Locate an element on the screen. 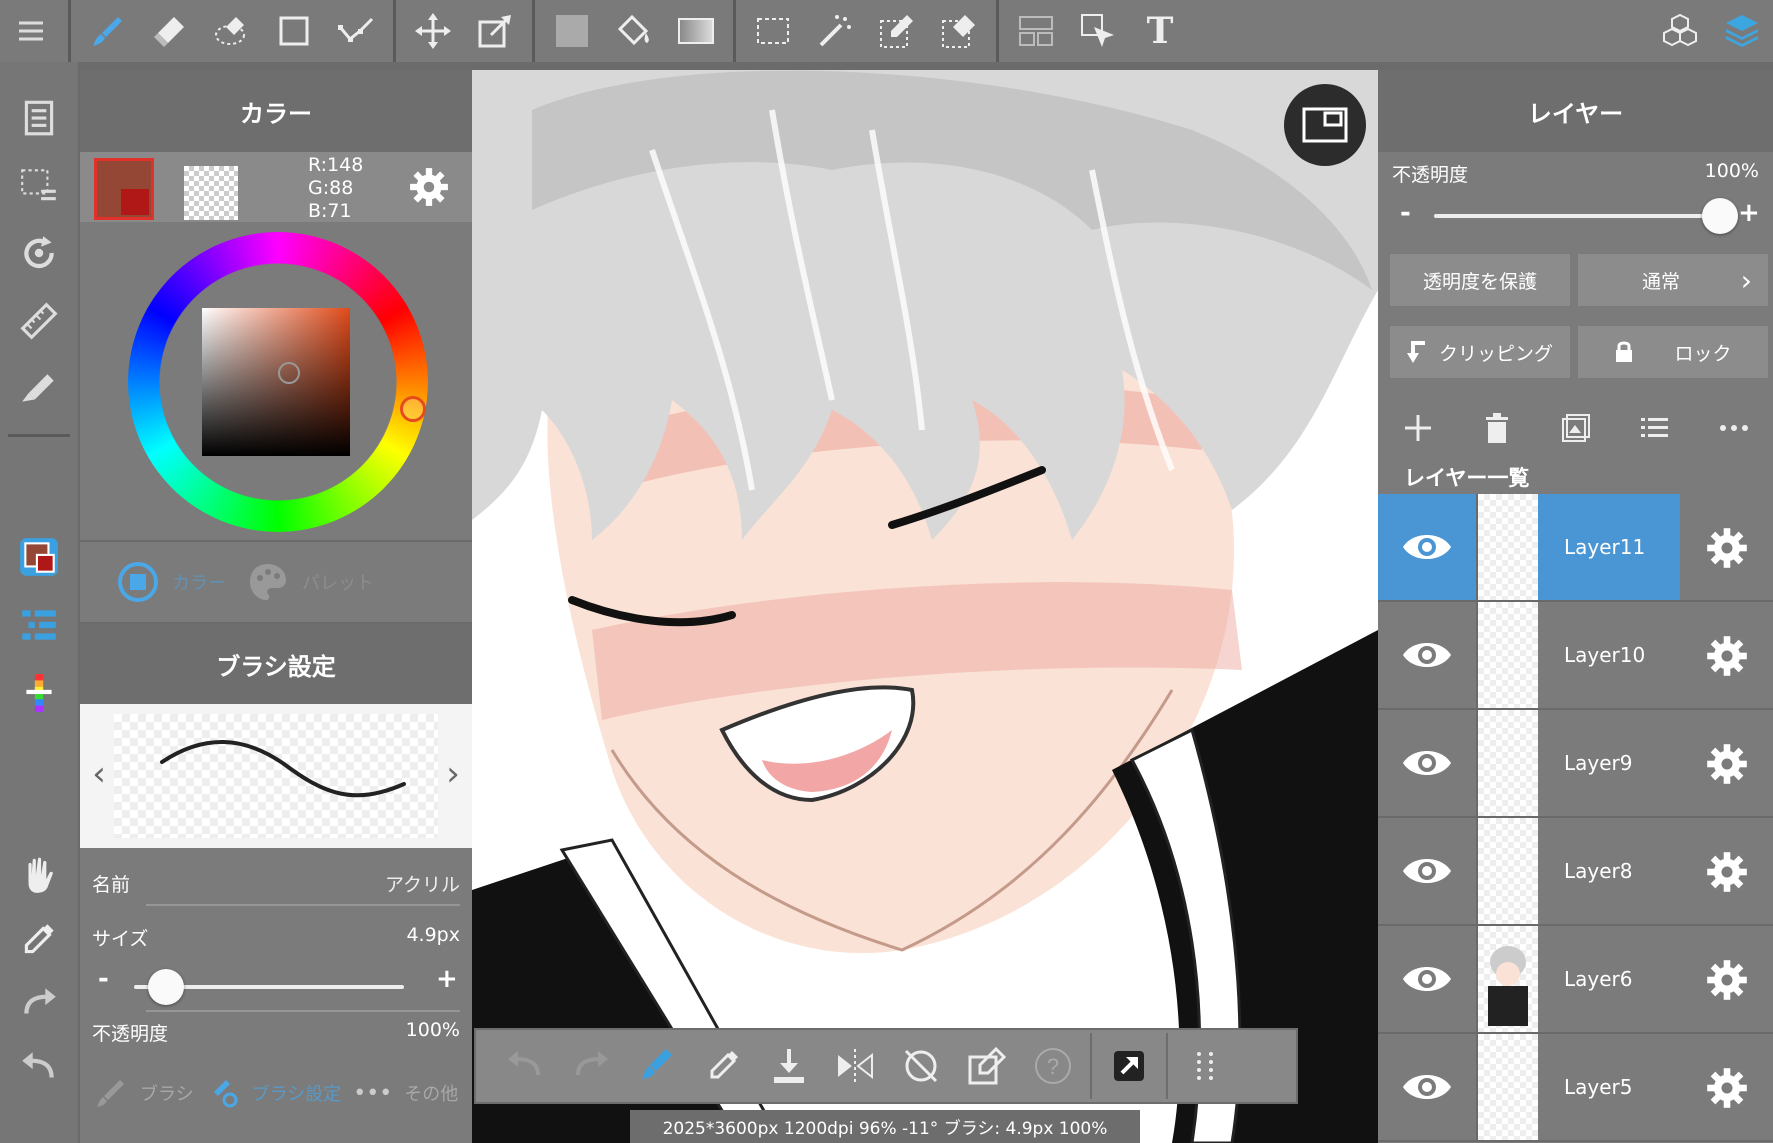 This screenshot has width=1773, height=1143. layer-row: Layer10 is located at coordinates (1575, 656).